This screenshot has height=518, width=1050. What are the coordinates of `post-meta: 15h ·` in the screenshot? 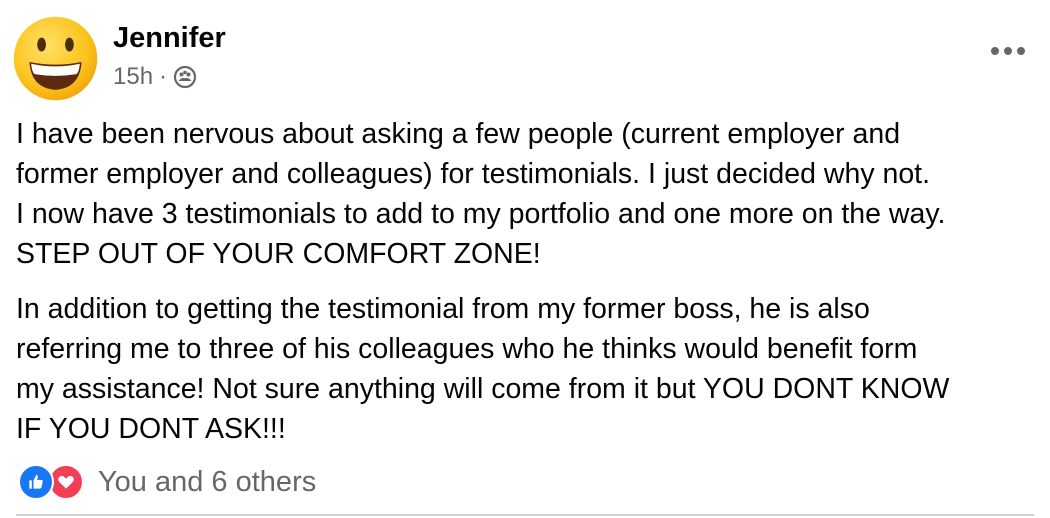 It's located at (155, 77).